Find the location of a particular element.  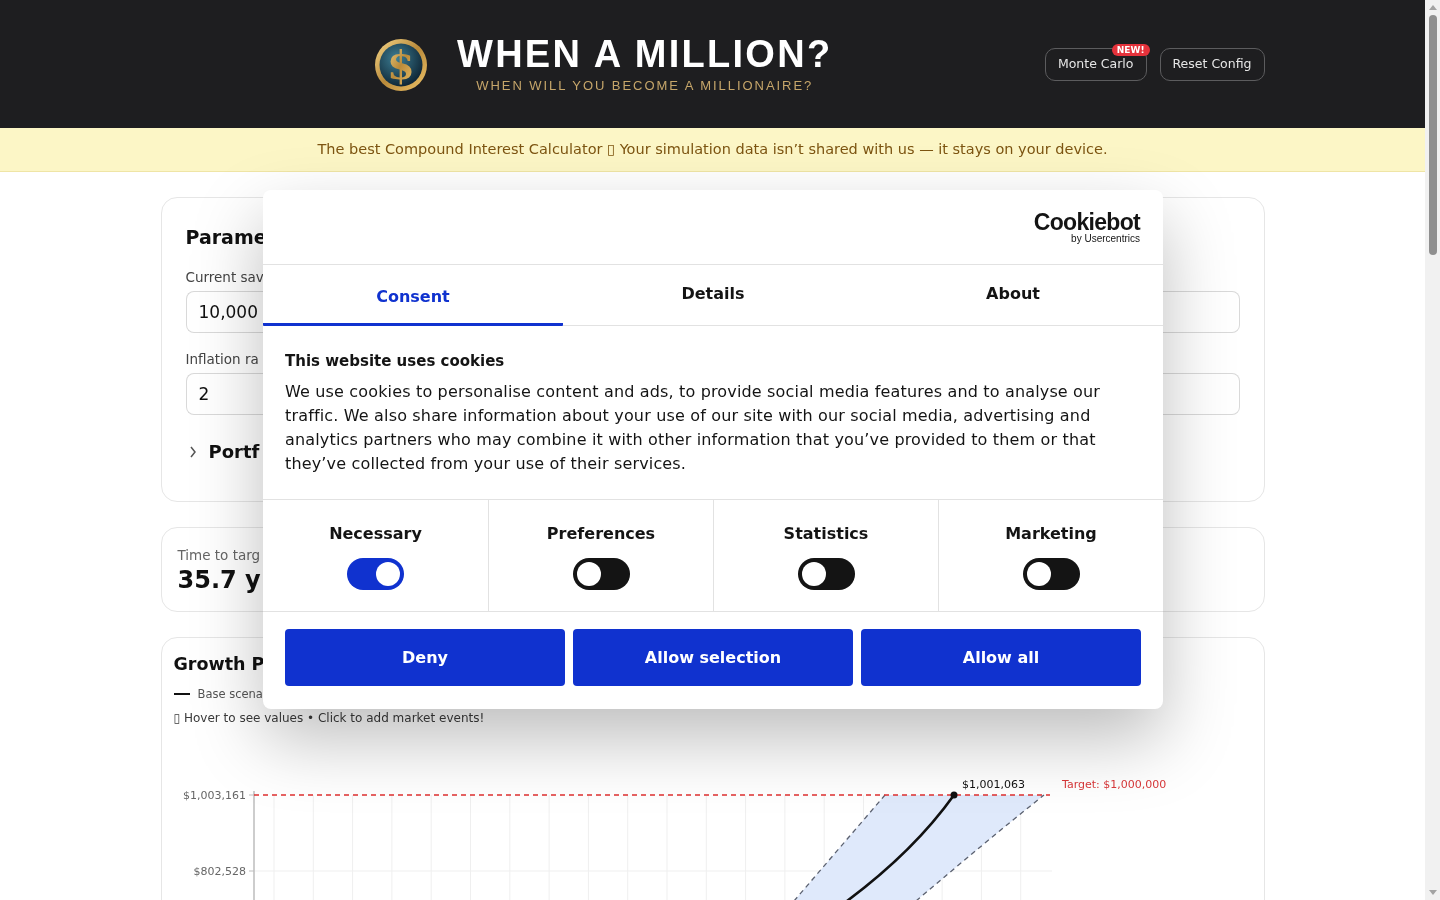

dialog-heading: This website uses cookies is located at coordinates (395, 361).